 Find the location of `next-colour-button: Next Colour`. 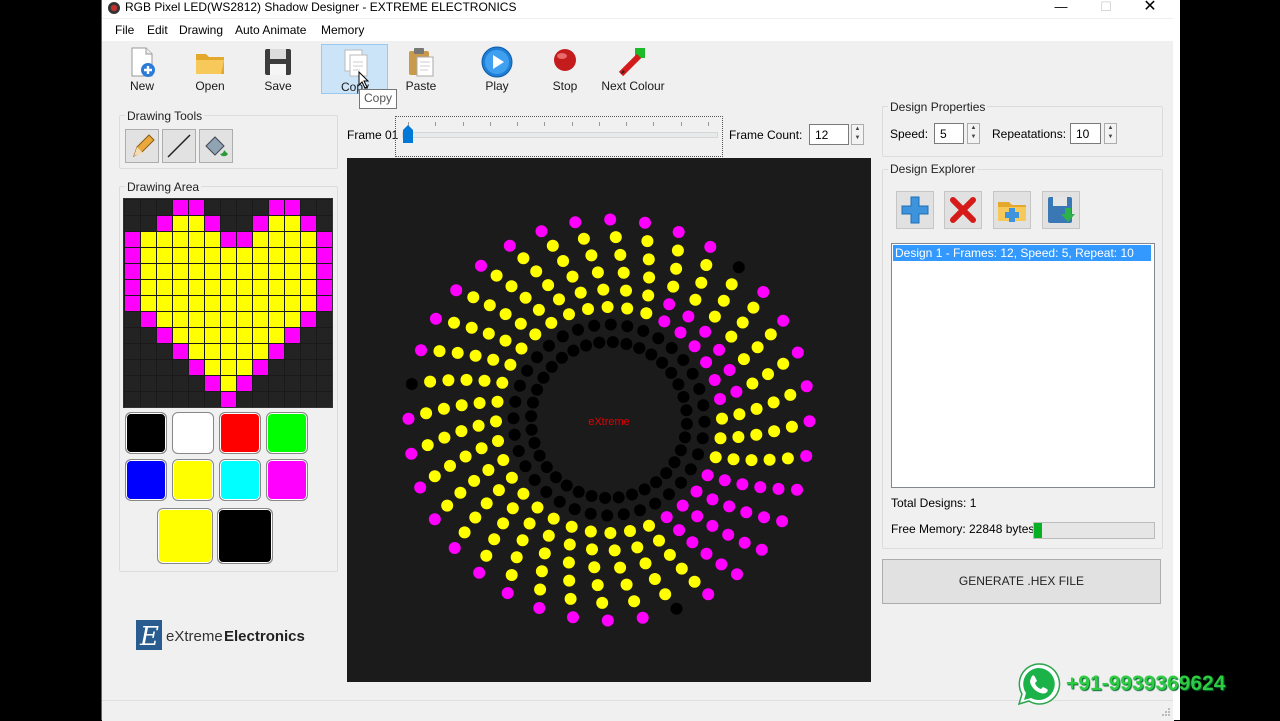

next-colour-button: Next Colour is located at coordinates (633, 69).